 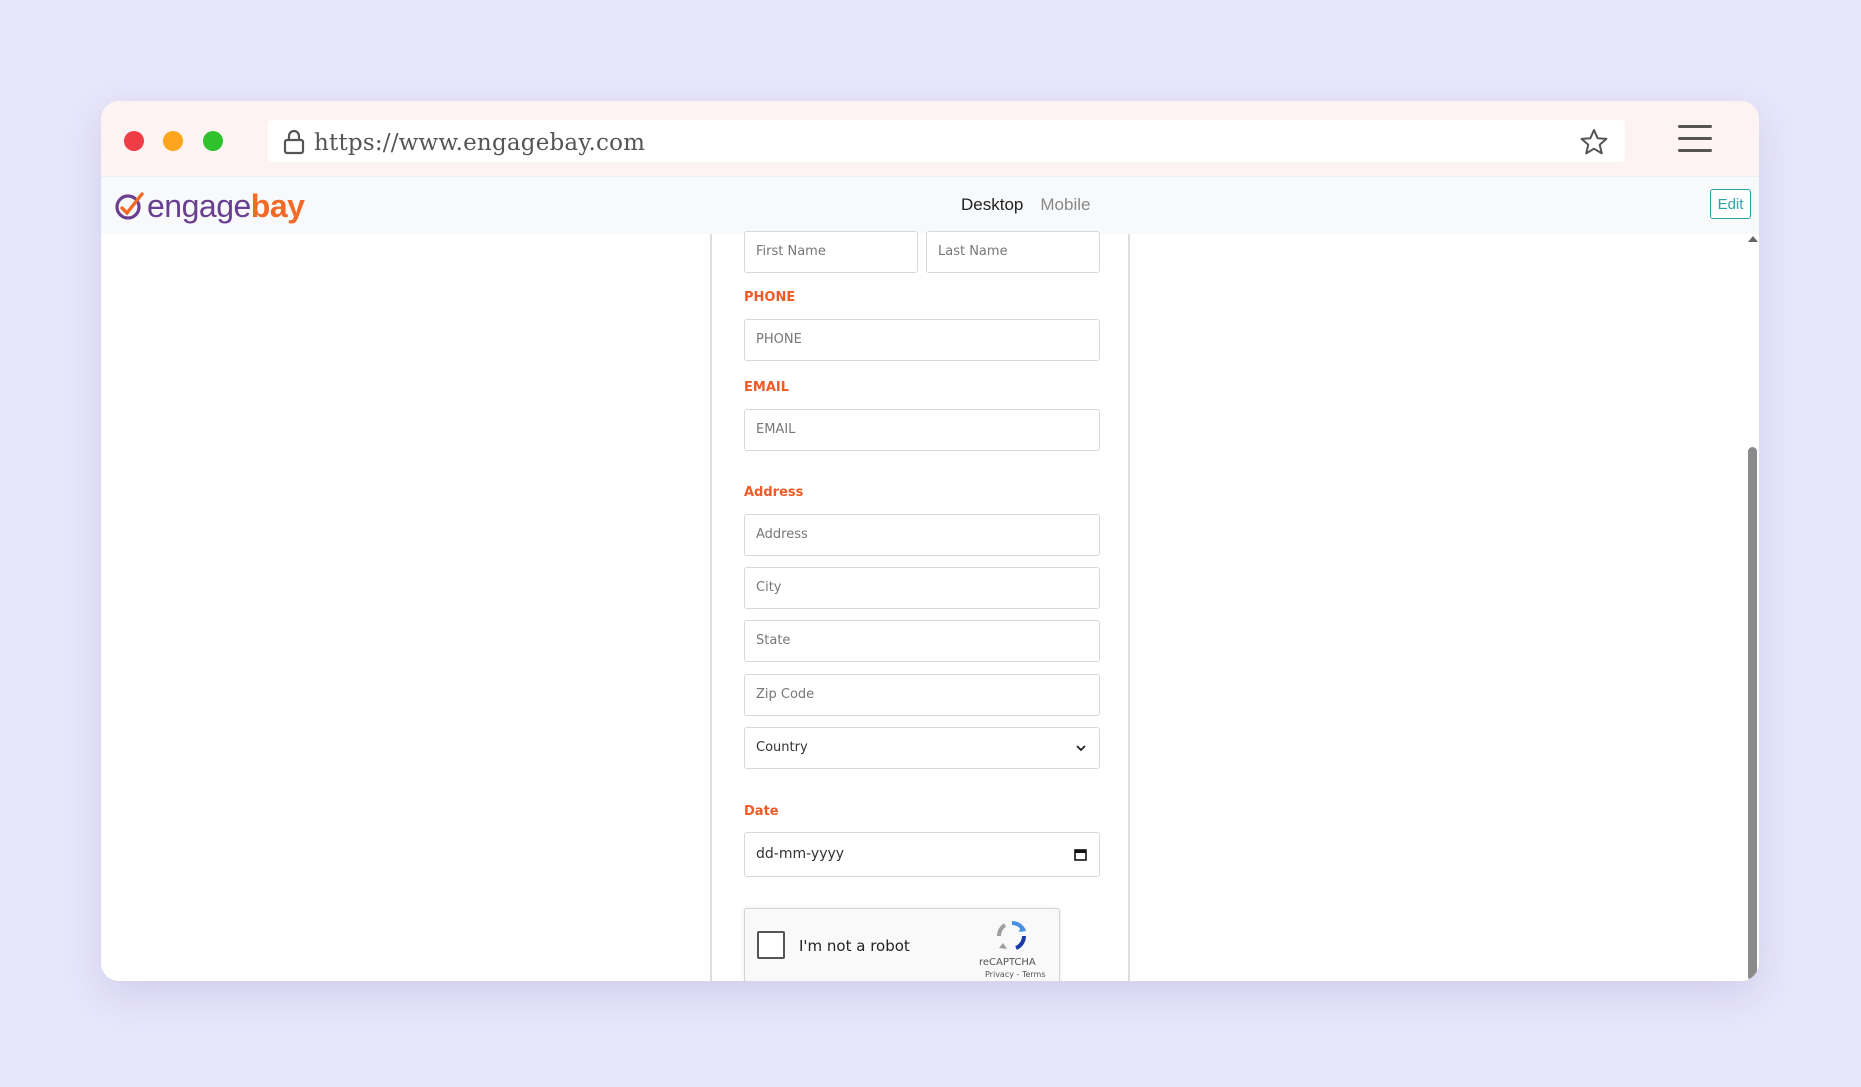 What do you see at coordinates (134, 141) in the screenshot?
I see `close-window-button` at bounding box center [134, 141].